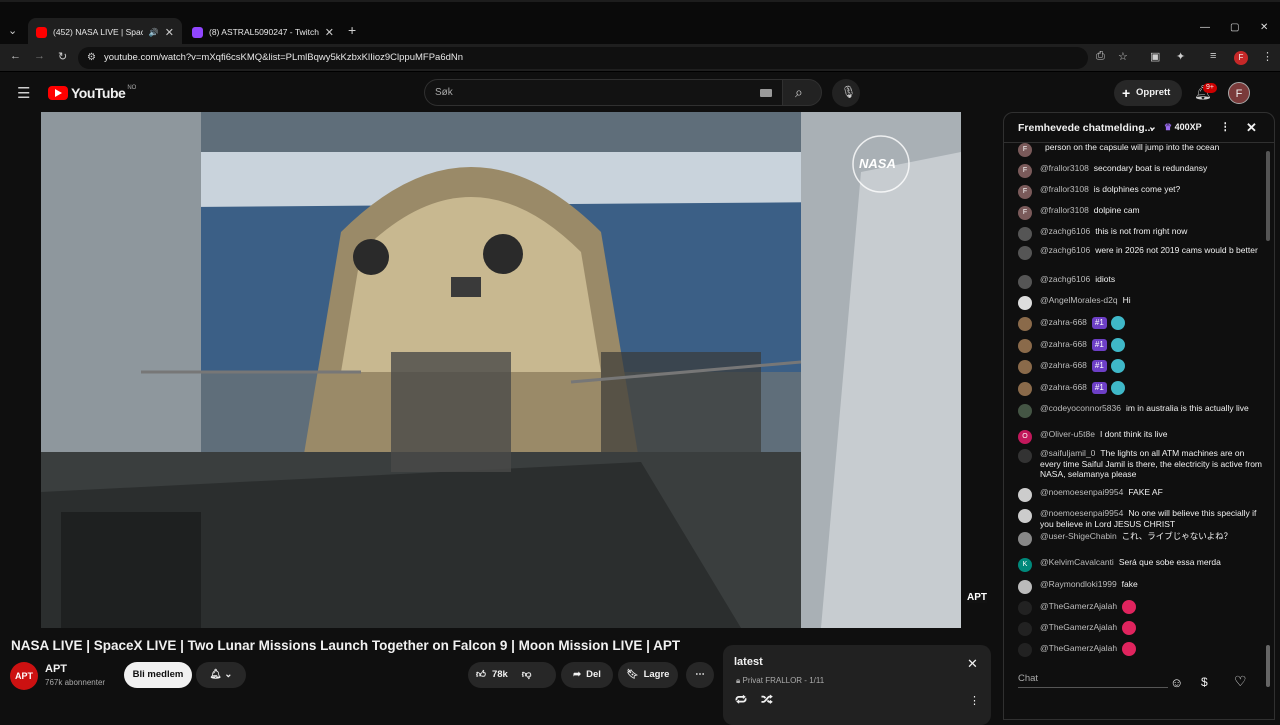  What do you see at coordinates (603, 92) in the screenshot?
I see `search-input: Søk` at bounding box center [603, 92].